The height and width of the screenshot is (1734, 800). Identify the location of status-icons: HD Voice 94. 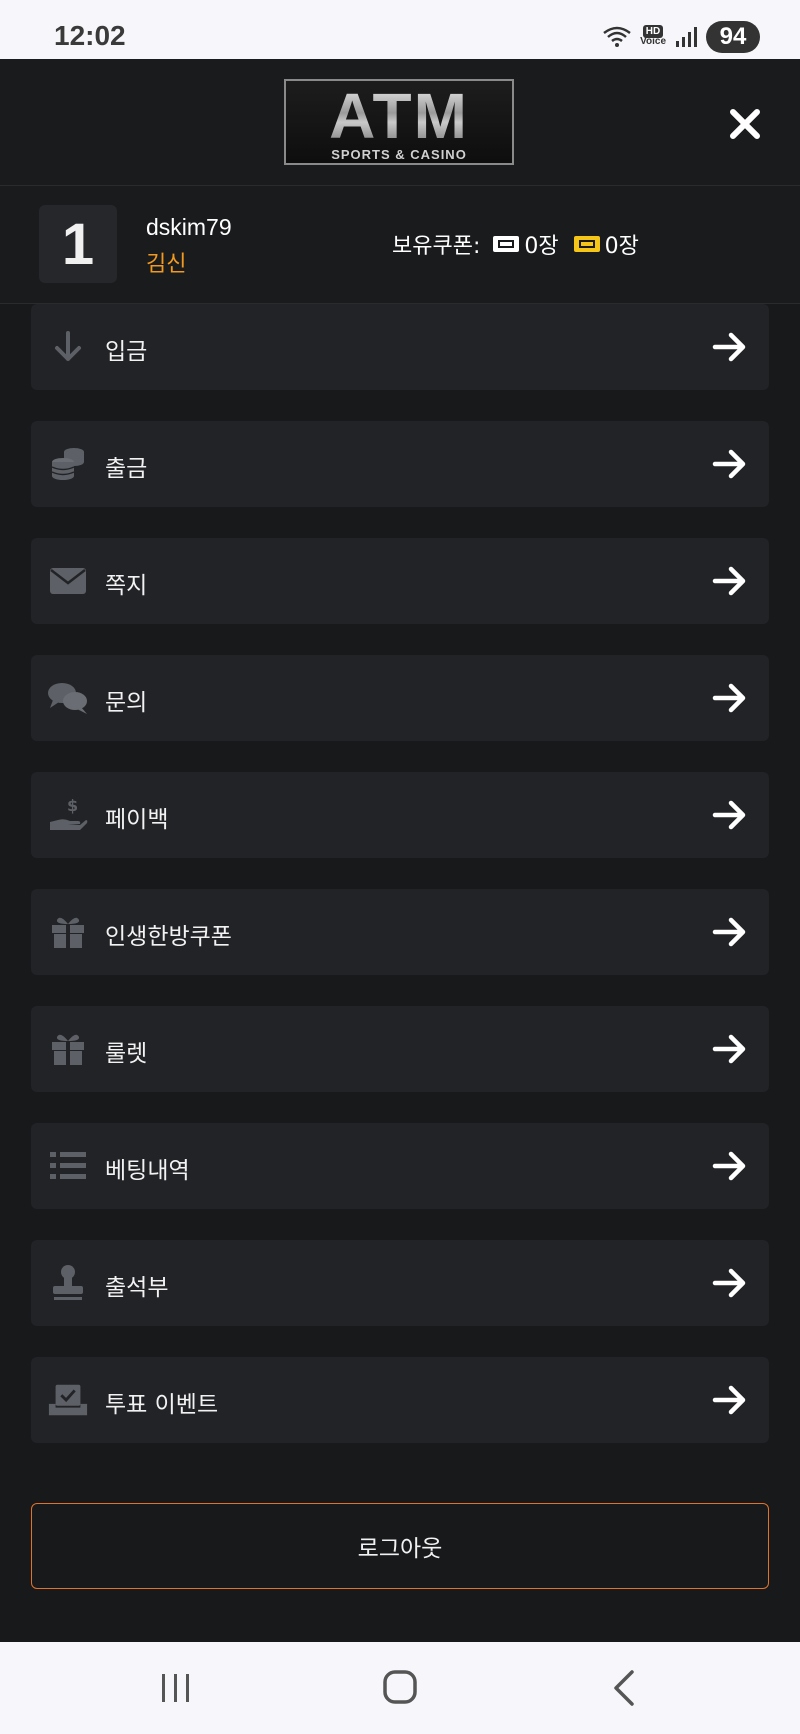
(681, 37).